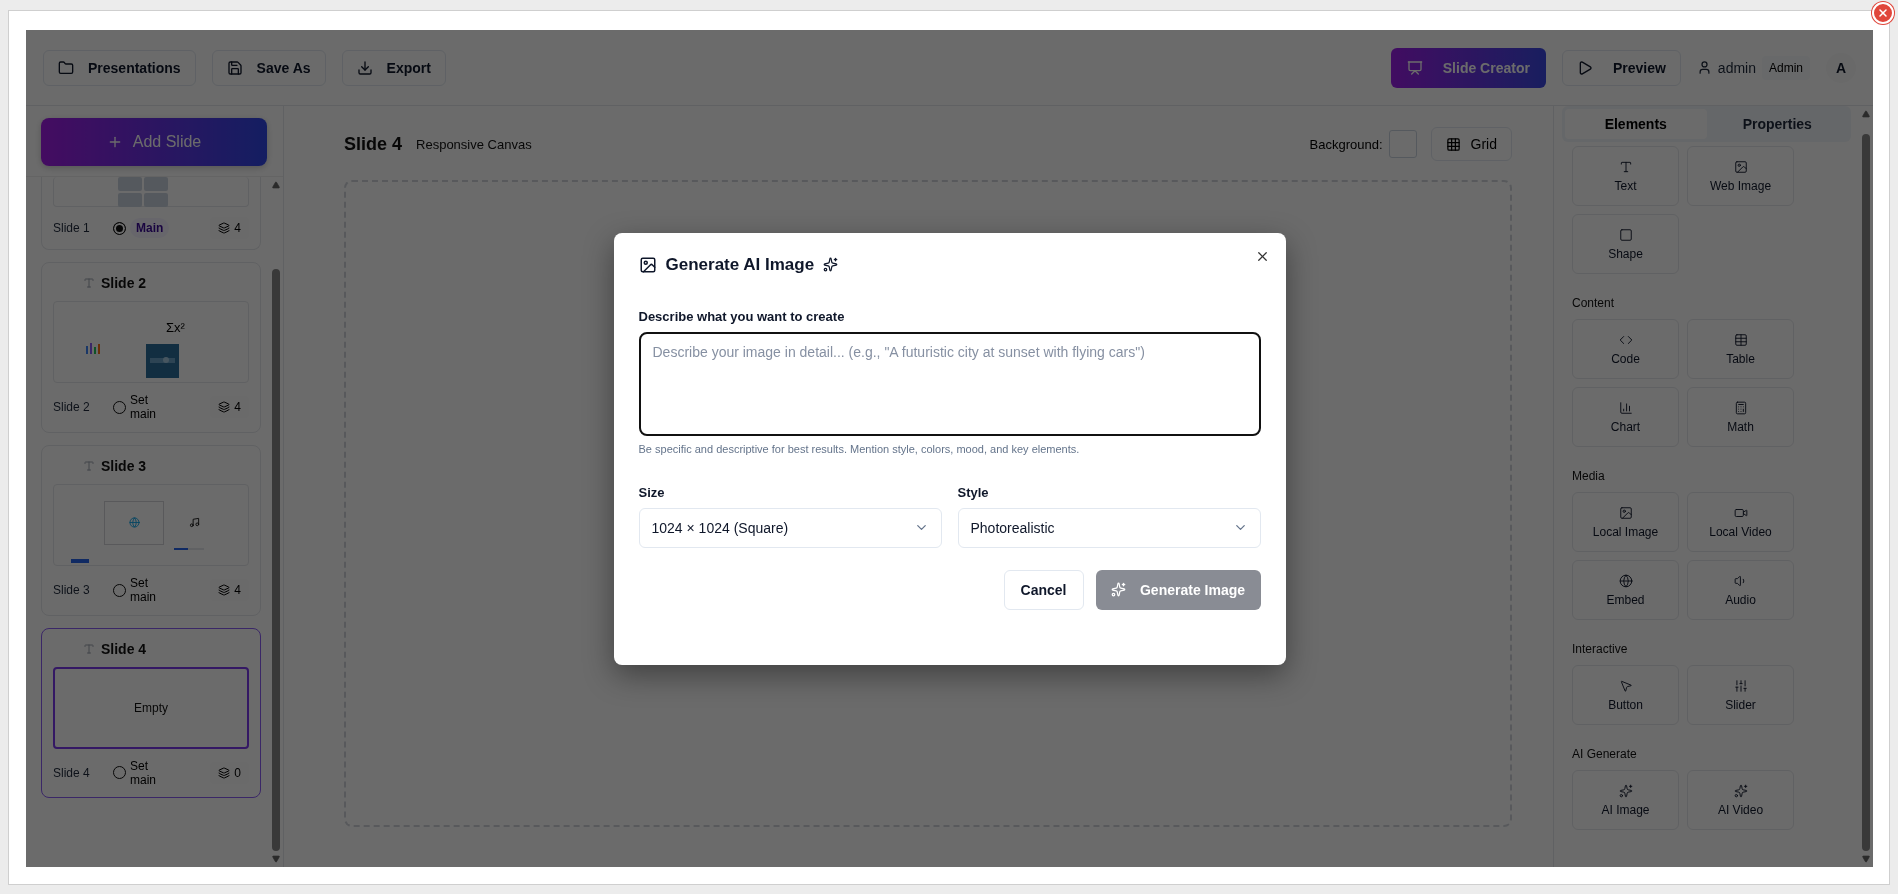  I want to click on toolbar-button: Presentations, so click(119, 67).